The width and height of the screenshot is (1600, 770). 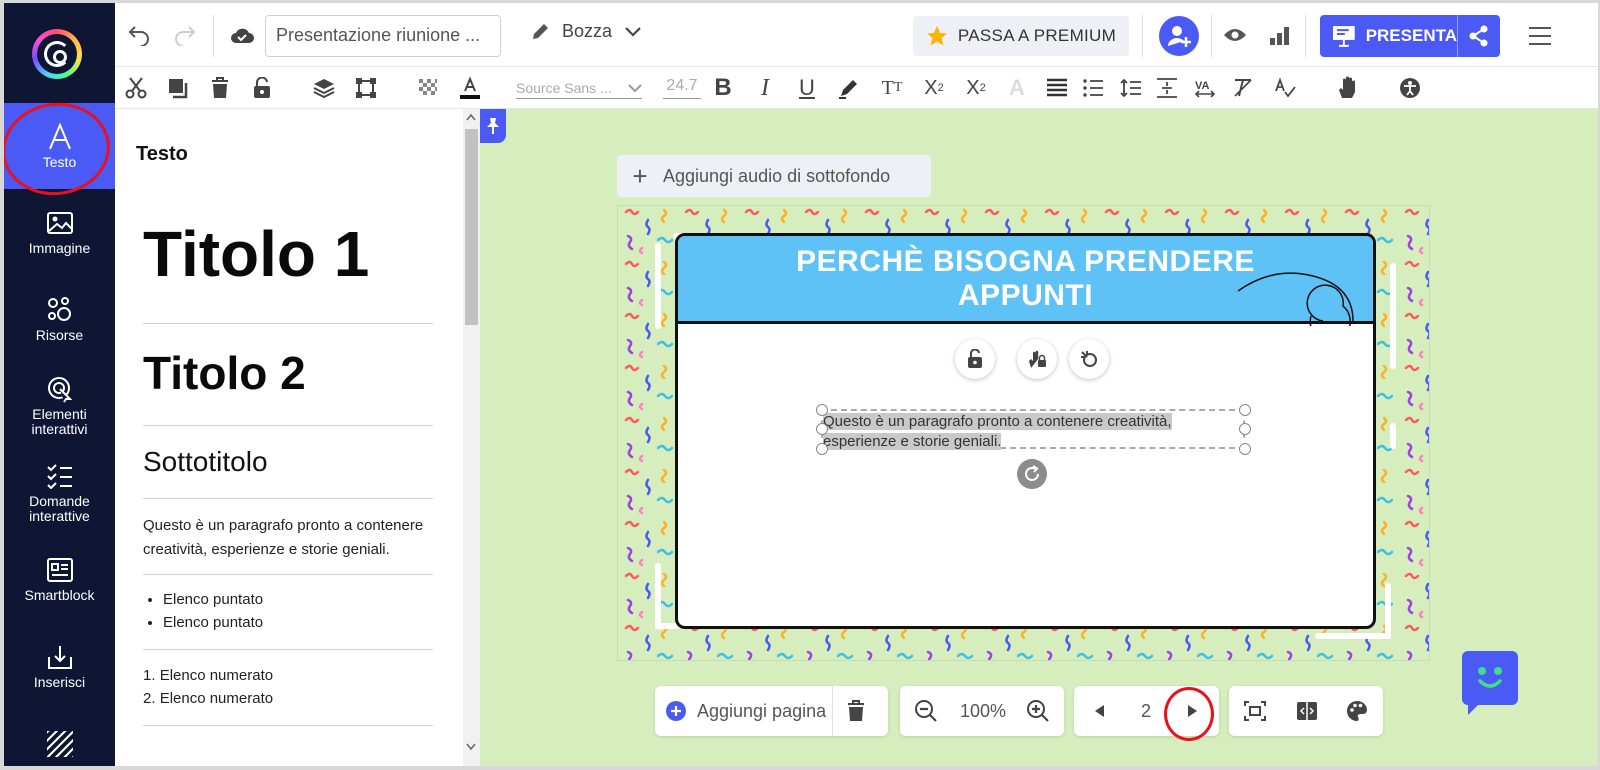 What do you see at coordinates (1025, 295) in the screenshot?
I see `slide-title-line2: APPUNTI` at bounding box center [1025, 295].